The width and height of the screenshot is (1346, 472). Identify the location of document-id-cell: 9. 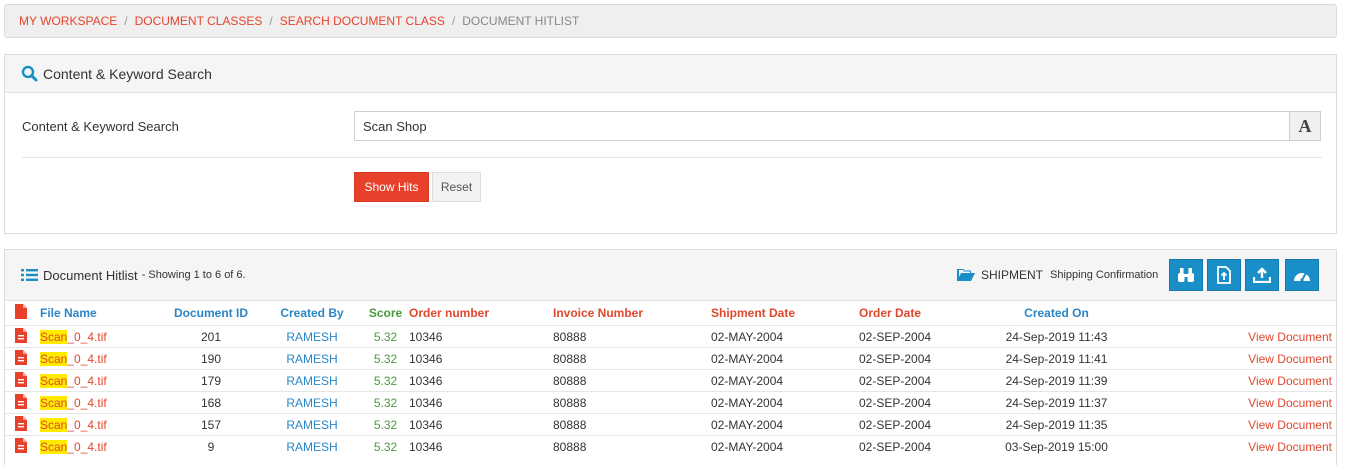
(211, 446).